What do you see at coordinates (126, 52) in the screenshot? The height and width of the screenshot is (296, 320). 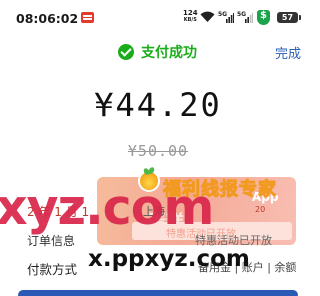 I see `check-circle-icon` at bounding box center [126, 52].